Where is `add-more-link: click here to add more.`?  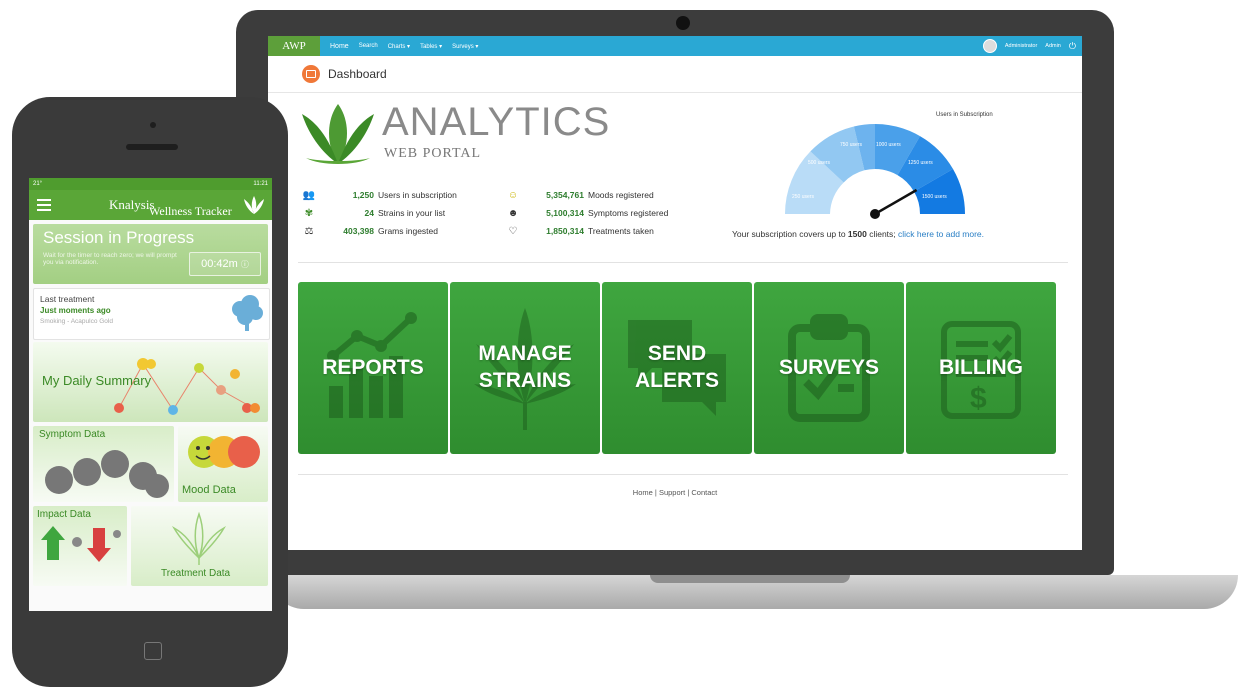 add-more-link: click here to add more. is located at coordinates (941, 234).